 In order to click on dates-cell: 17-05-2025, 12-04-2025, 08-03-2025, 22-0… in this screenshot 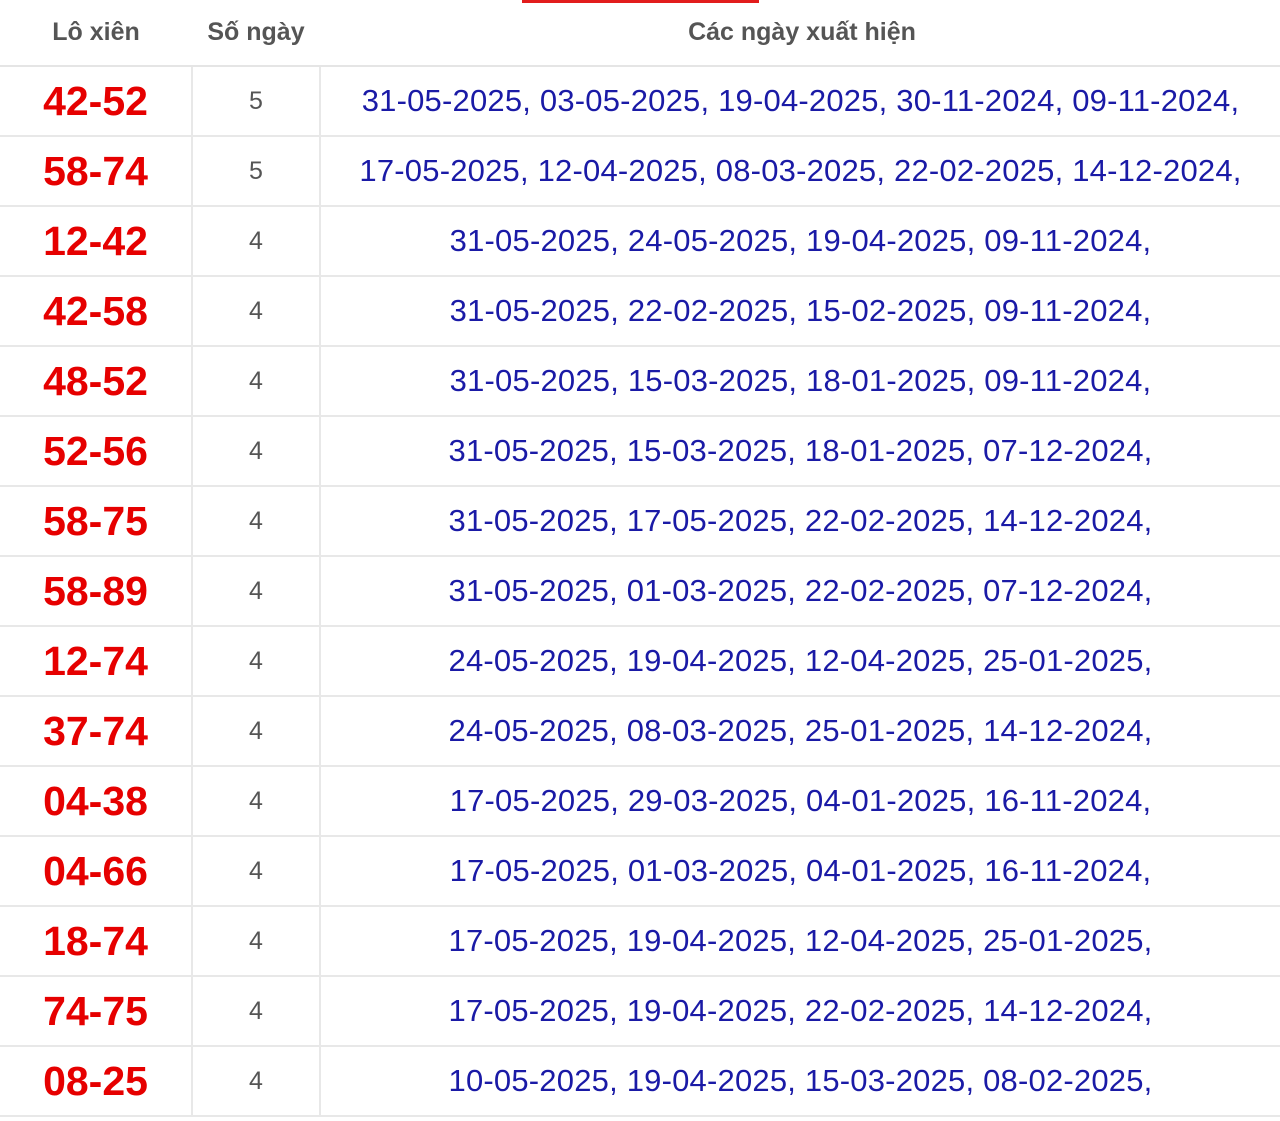, I will do `click(800, 171)`.